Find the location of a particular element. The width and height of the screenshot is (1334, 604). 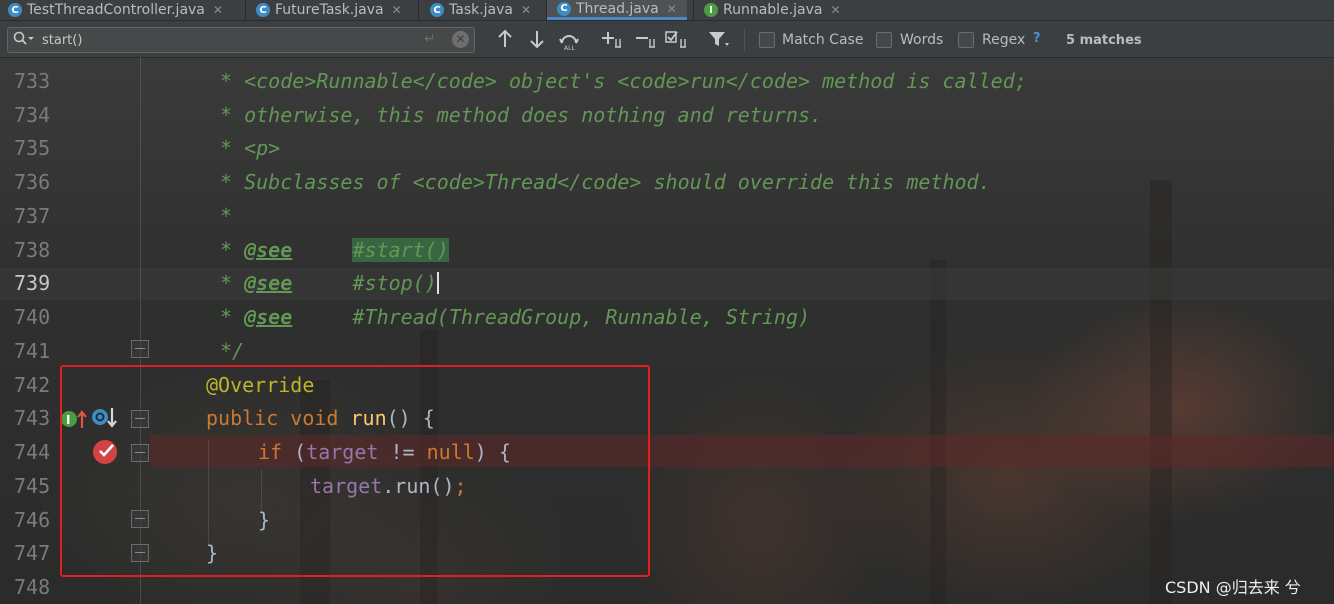

line-number: 736 is located at coordinates (32, 182).